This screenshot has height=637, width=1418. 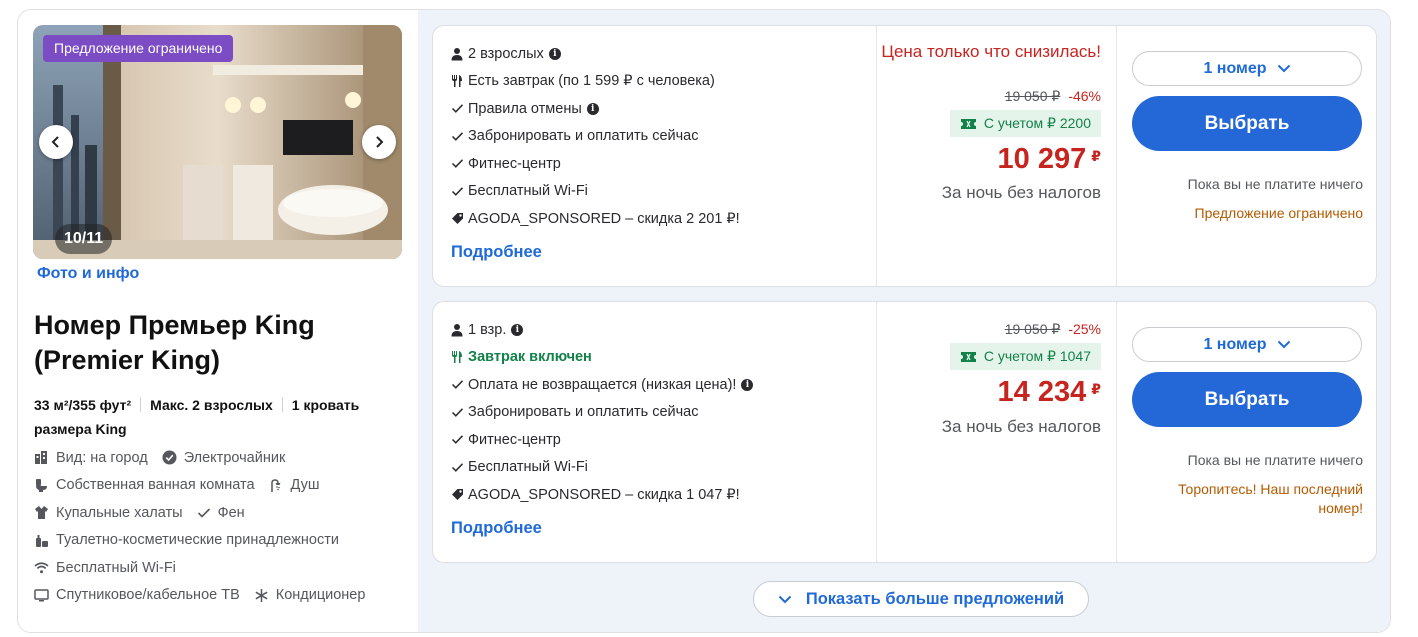 I want to click on amenity-kettle: Электрочайник, so click(x=223, y=458).